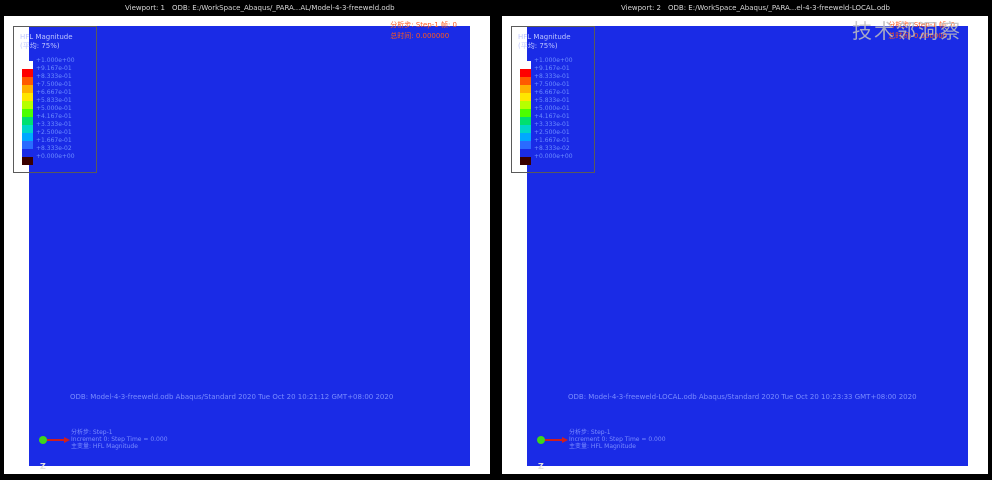 The image size is (992, 480). Describe the element at coordinates (145, 8) in the screenshot. I see `viewport-label: Viewport: 1` at that location.